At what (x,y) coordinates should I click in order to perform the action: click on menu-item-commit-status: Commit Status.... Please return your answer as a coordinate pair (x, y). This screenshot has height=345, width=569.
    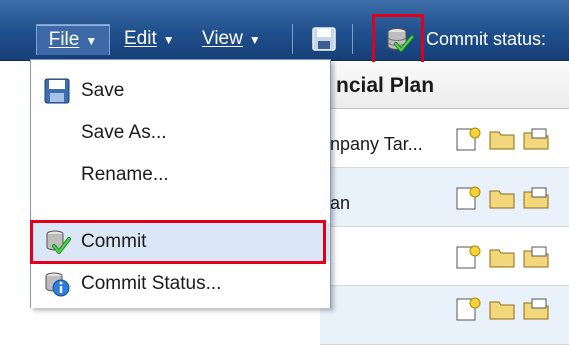
    Looking at the image, I should click on (180, 284).